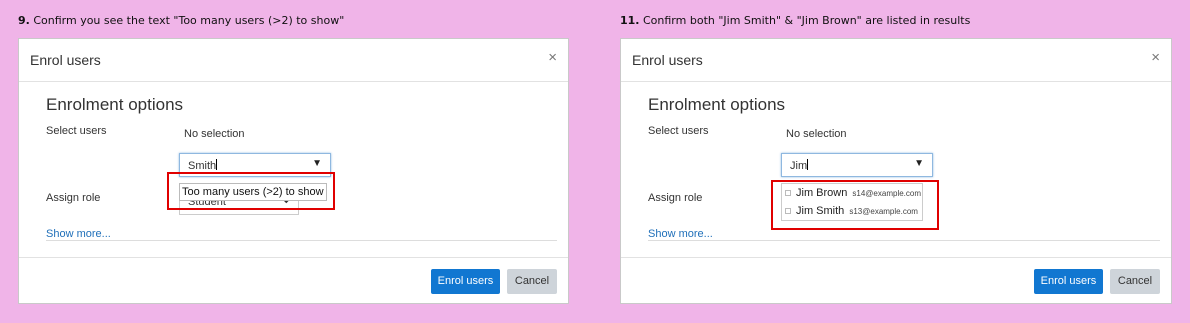 This screenshot has height=323, width=1190. Describe the element at coordinates (24, 20) in the screenshot. I see `step-number: 9.` at that location.